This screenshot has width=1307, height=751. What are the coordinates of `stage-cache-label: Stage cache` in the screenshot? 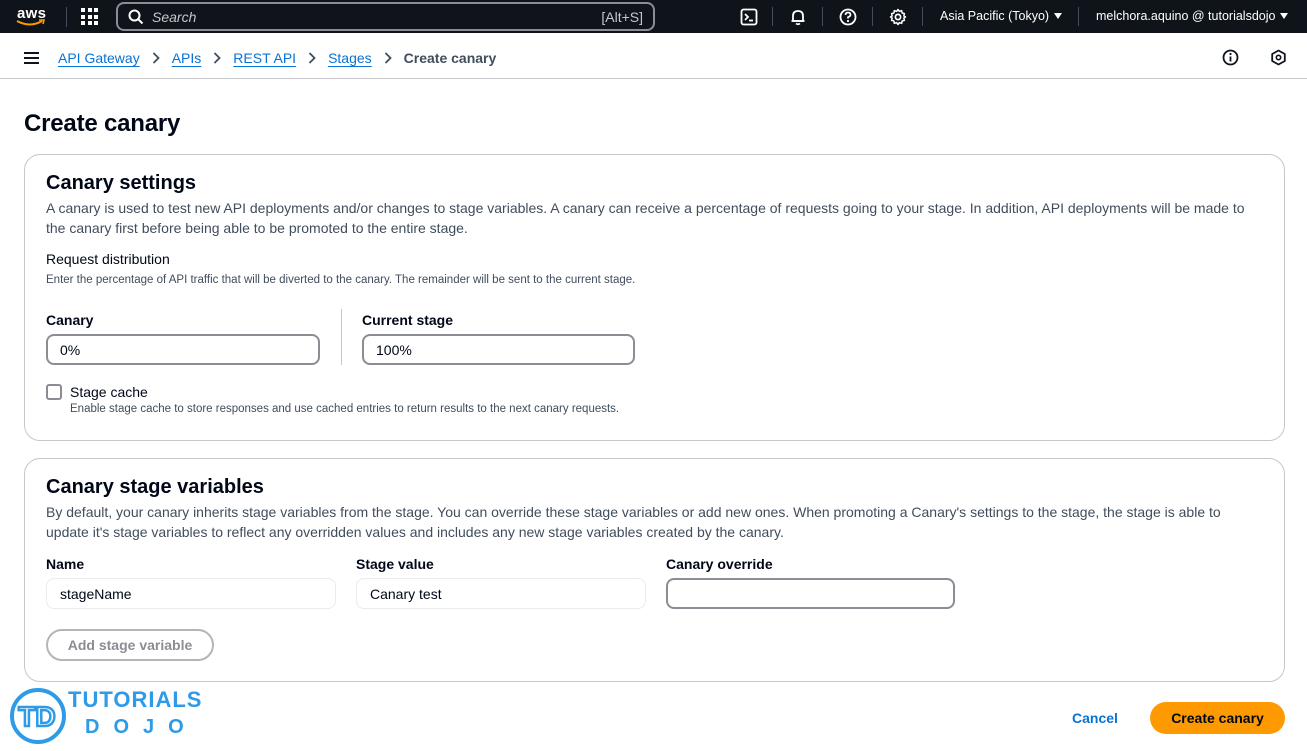 It's located at (109, 392).